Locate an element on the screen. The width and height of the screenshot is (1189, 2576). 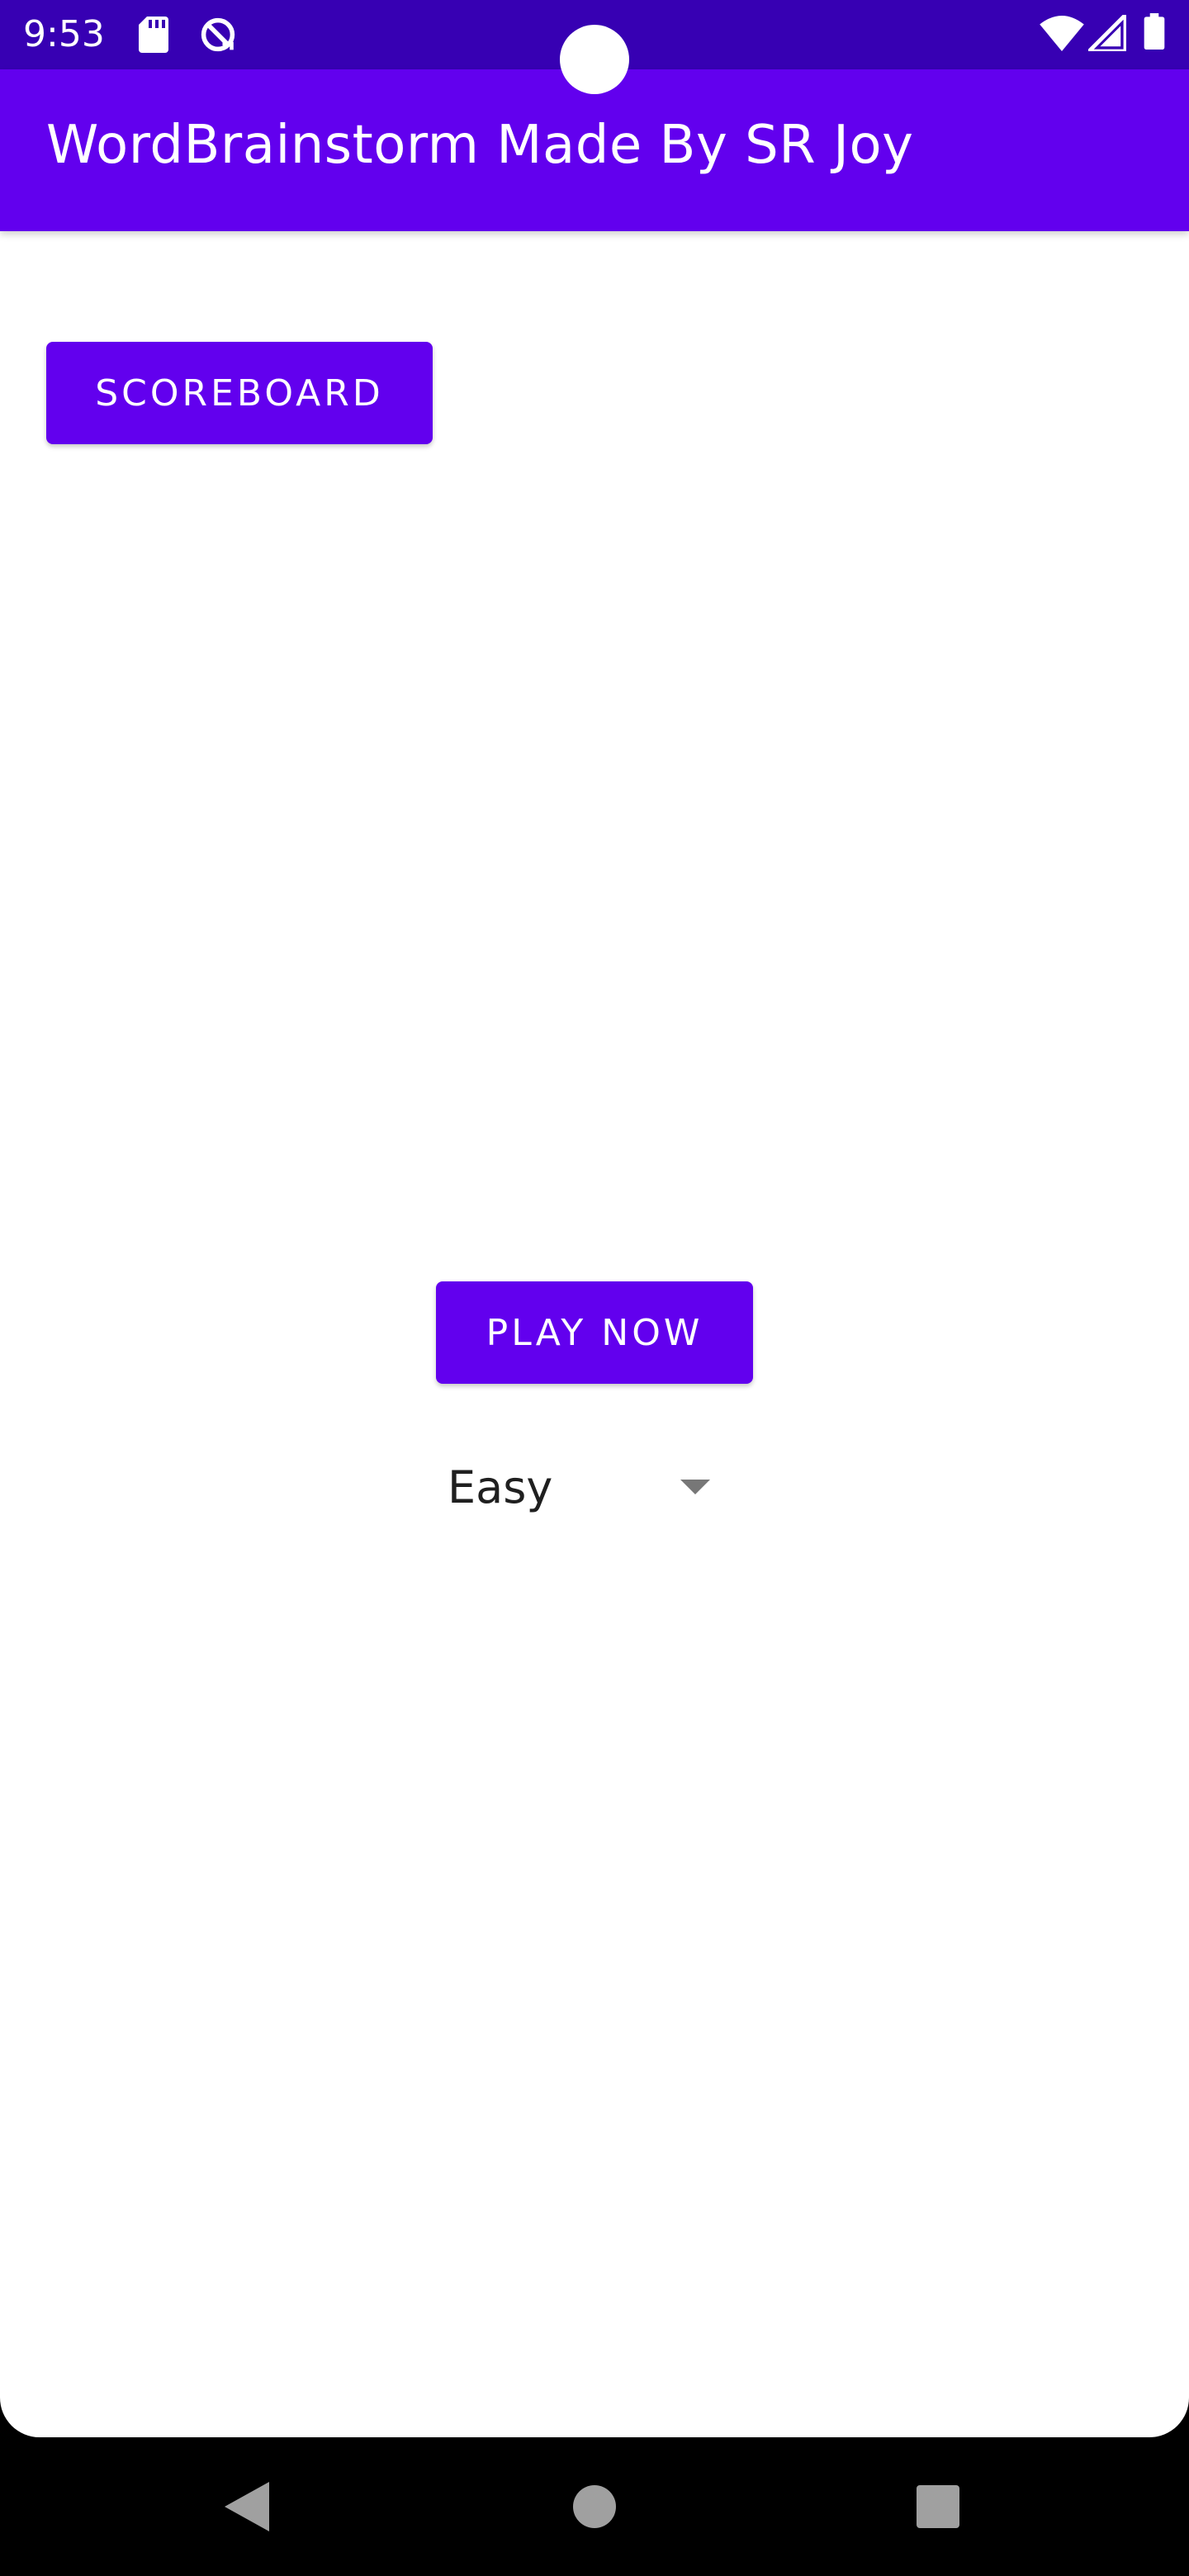
home-icon is located at coordinates (594, 2506).